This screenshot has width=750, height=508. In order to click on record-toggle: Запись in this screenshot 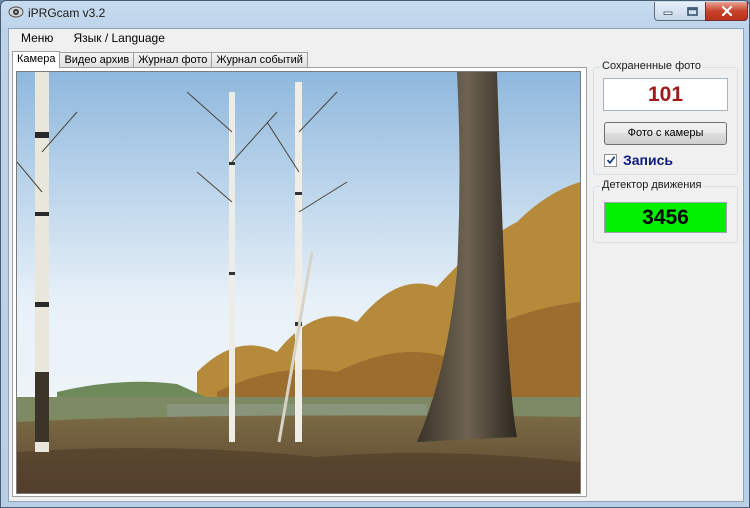, I will do `click(638, 160)`.